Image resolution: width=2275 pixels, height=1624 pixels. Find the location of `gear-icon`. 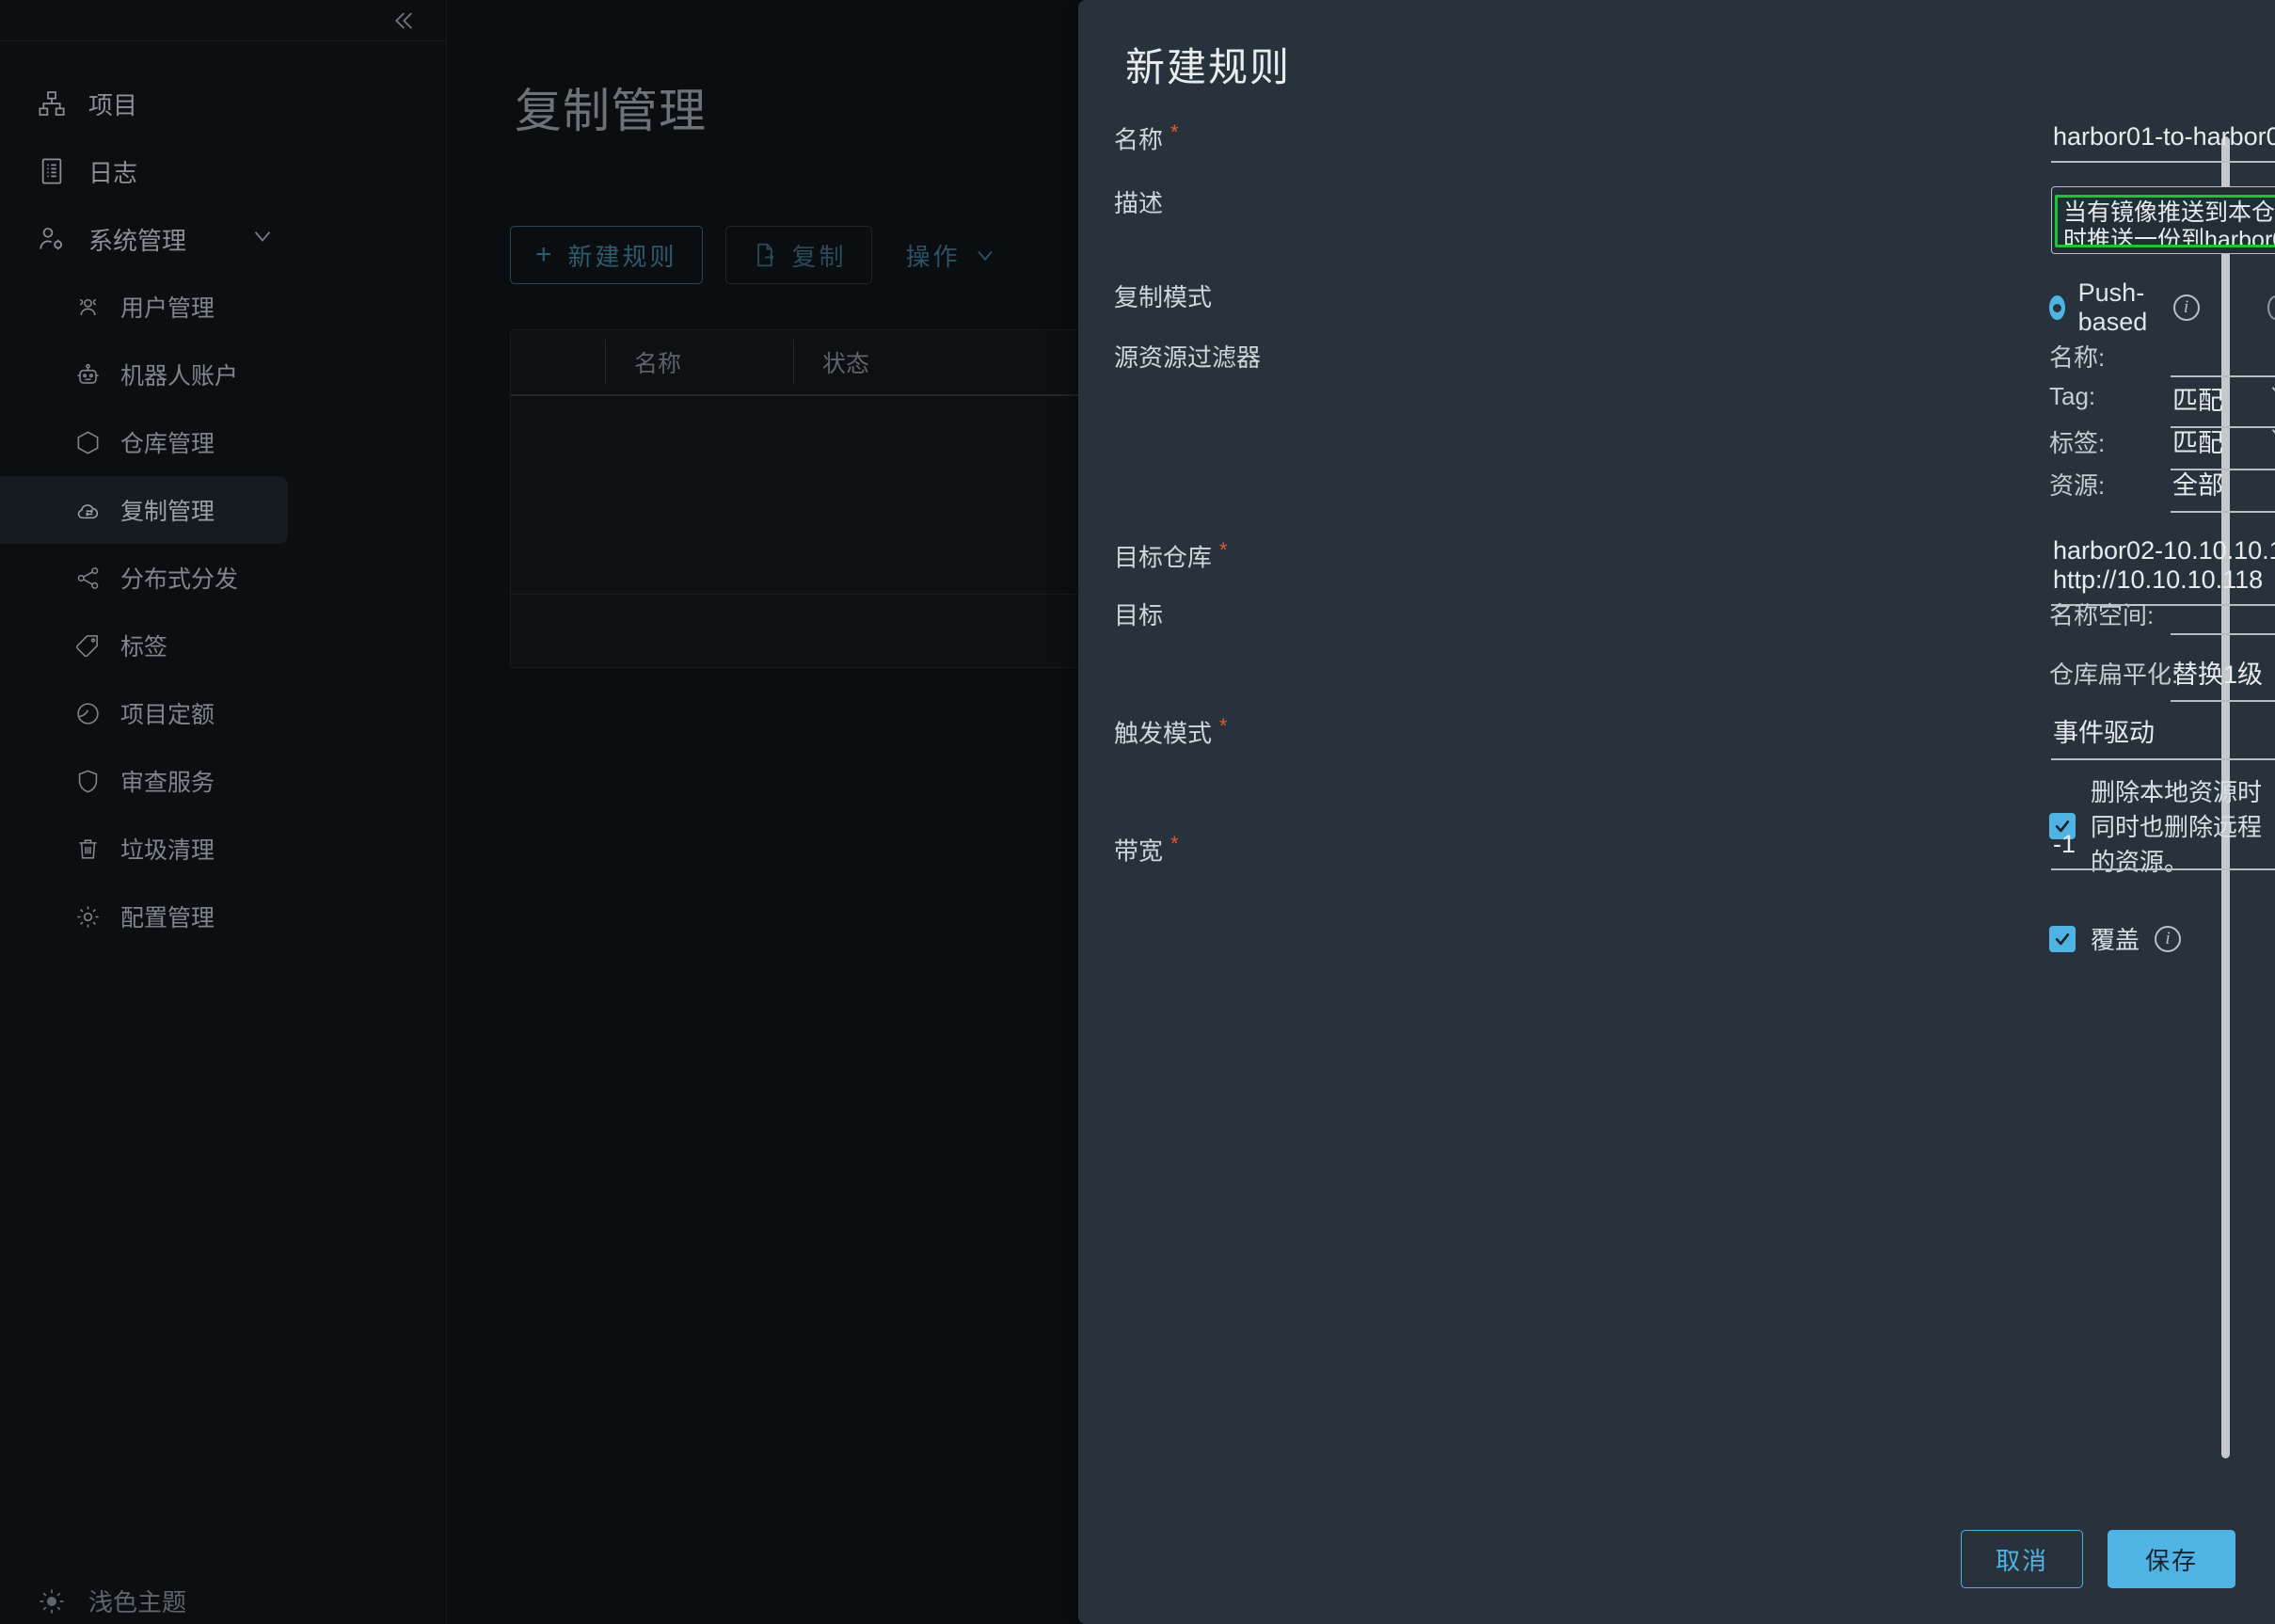

gear-icon is located at coordinates (88, 916).